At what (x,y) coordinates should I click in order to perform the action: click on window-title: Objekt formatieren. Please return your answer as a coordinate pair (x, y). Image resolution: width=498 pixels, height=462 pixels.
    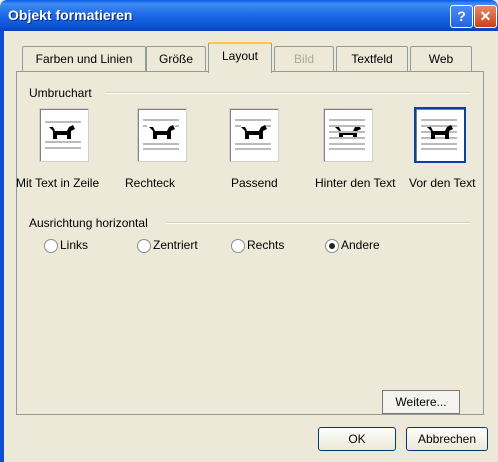
    Looking at the image, I should click on (70, 15).